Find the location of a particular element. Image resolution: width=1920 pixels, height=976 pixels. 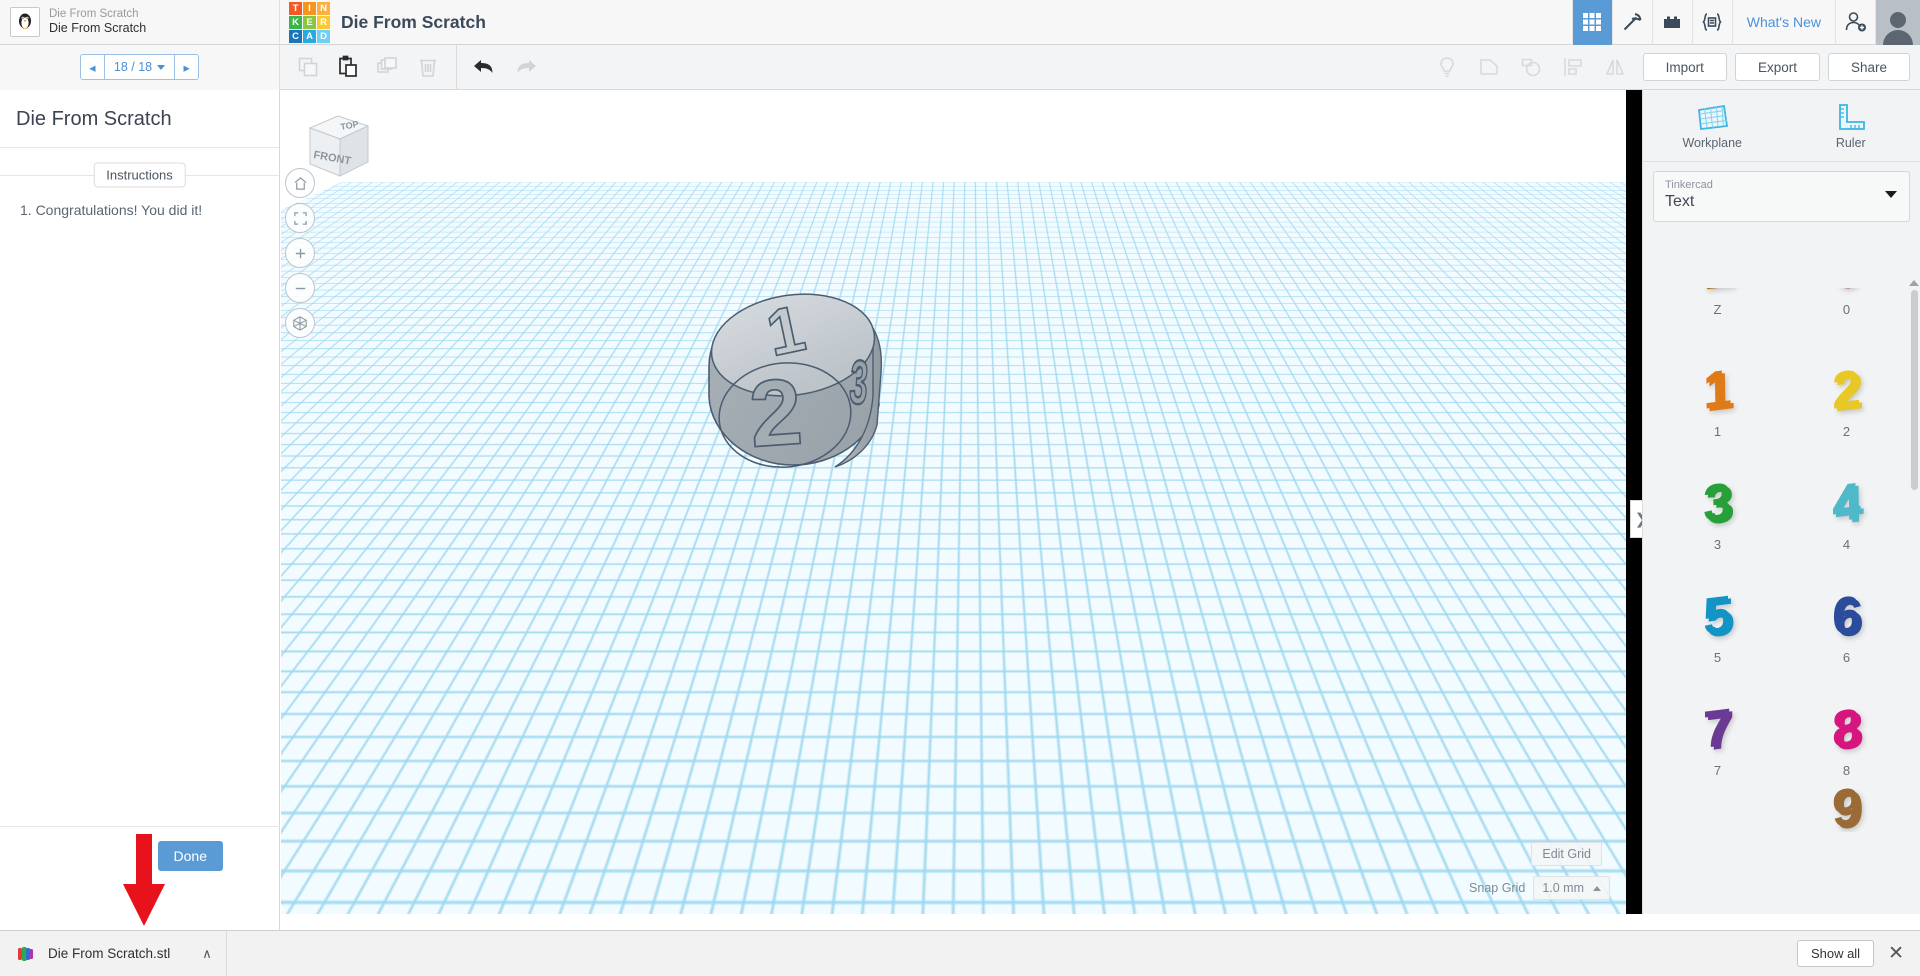

shape-thumbnail: 3 is located at coordinates (1717, 503).